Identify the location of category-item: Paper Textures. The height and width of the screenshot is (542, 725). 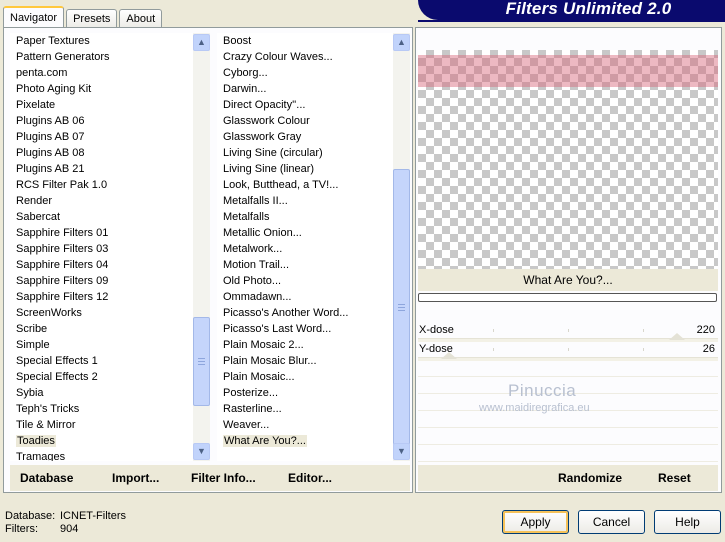
(101, 41).